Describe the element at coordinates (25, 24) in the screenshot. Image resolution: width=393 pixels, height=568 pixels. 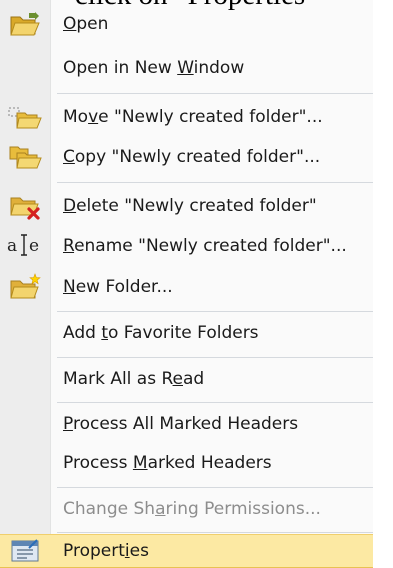
I see `open-folder-icon` at that location.